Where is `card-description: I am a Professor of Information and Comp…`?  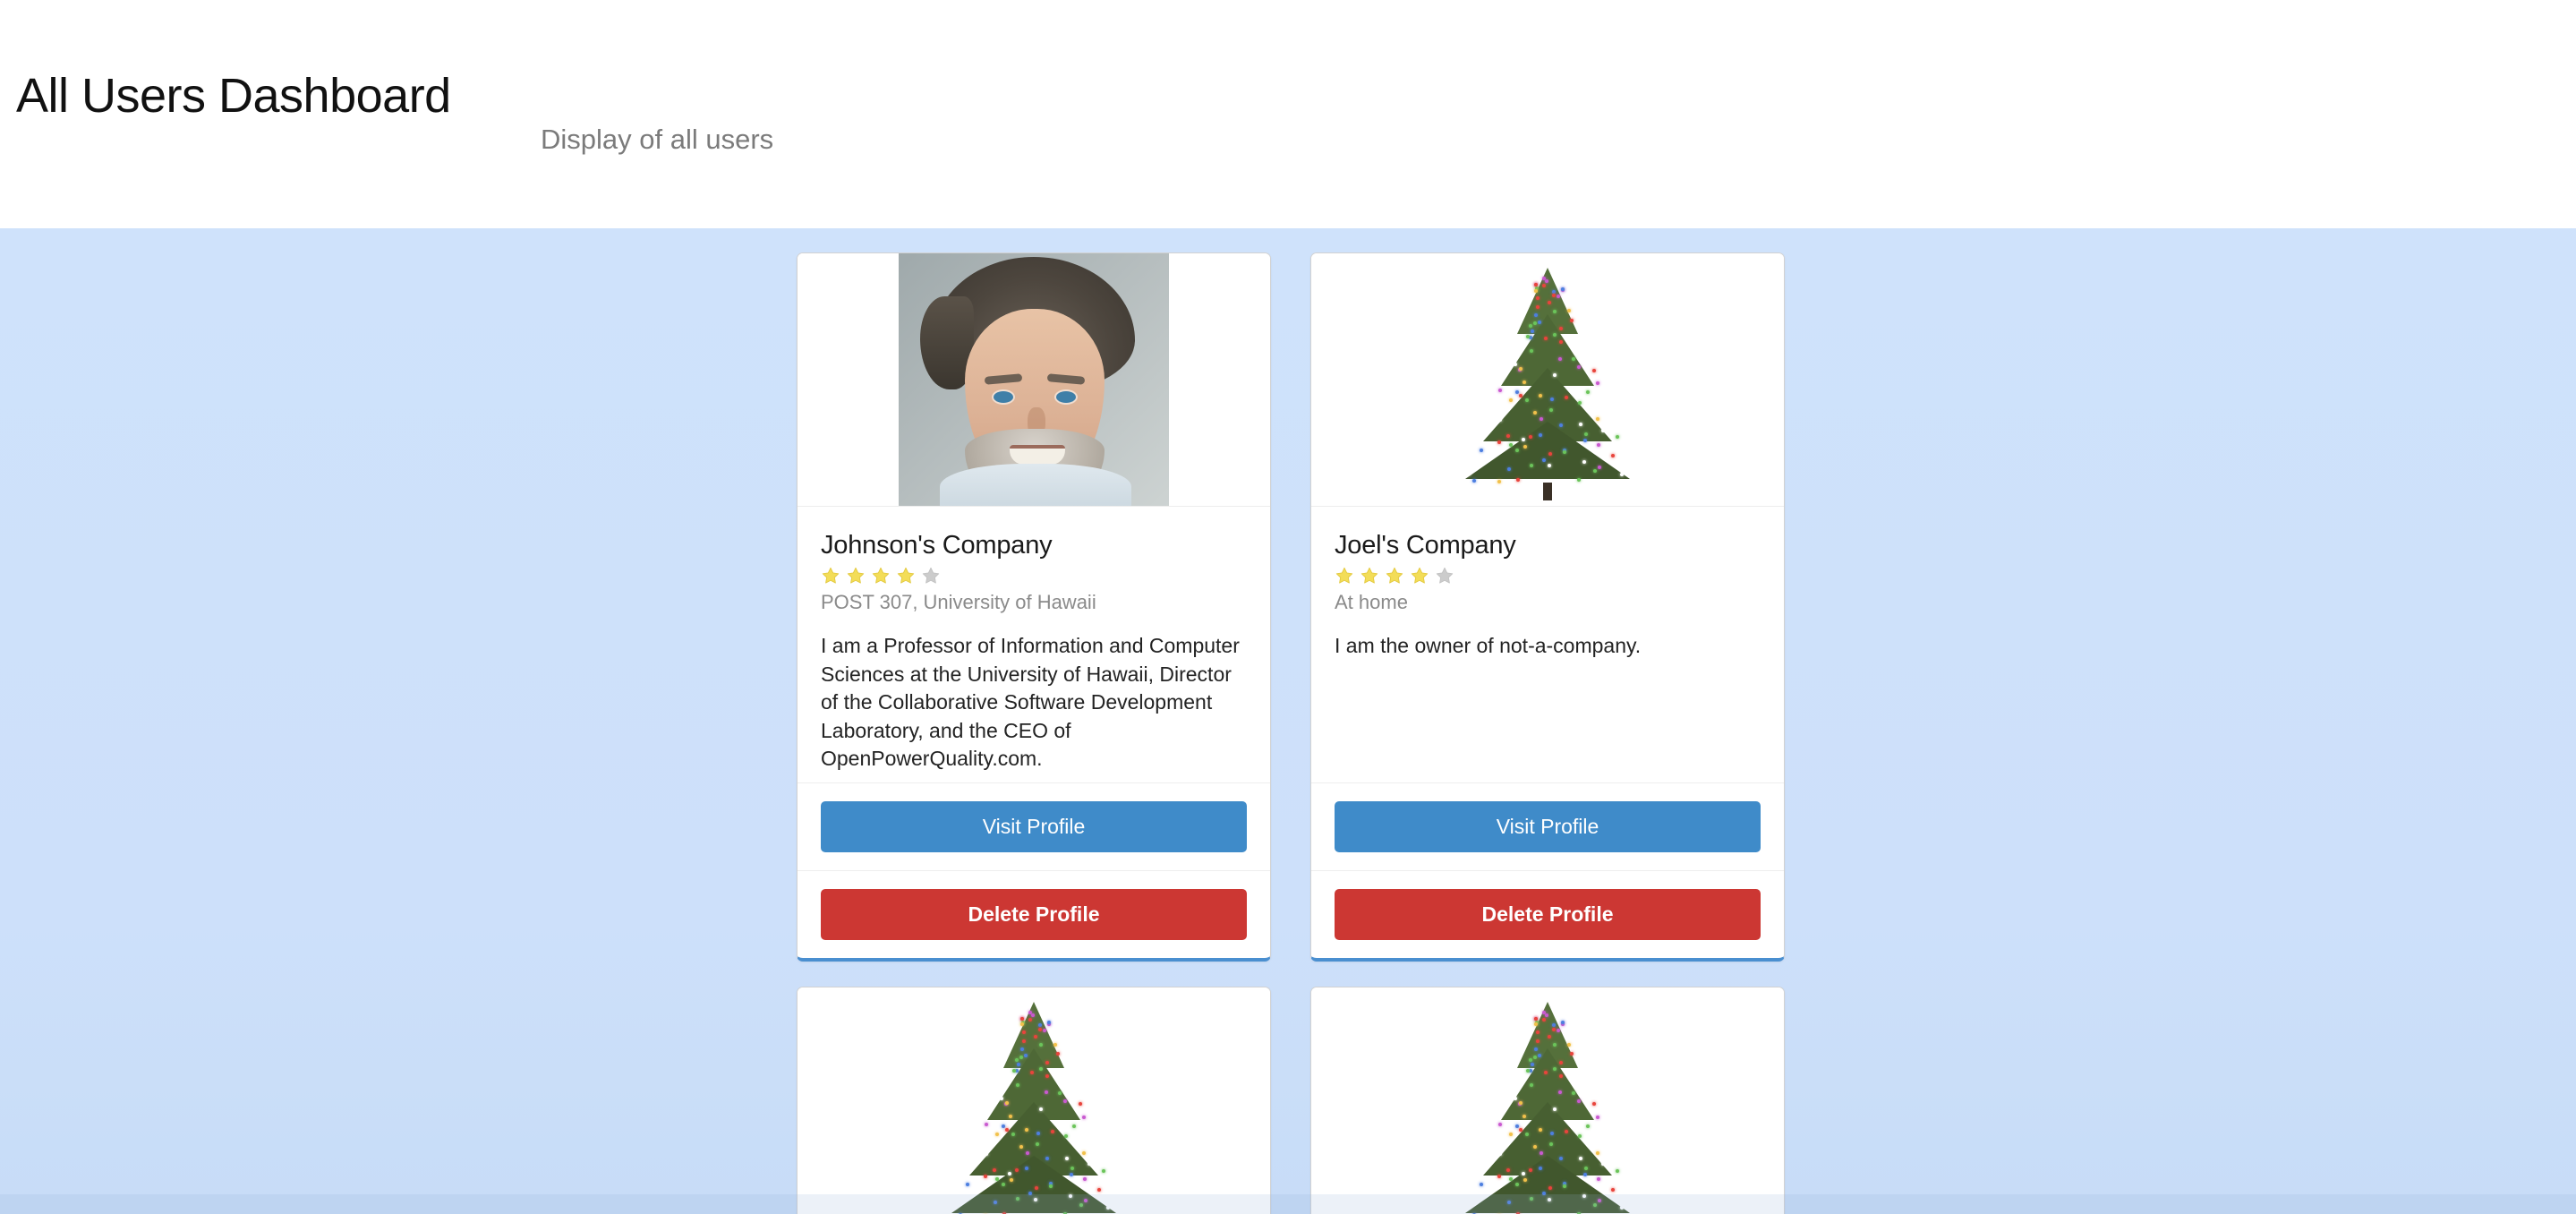
card-description: I am a Professor of Information and Comp… is located at coordinates (1030, 702).